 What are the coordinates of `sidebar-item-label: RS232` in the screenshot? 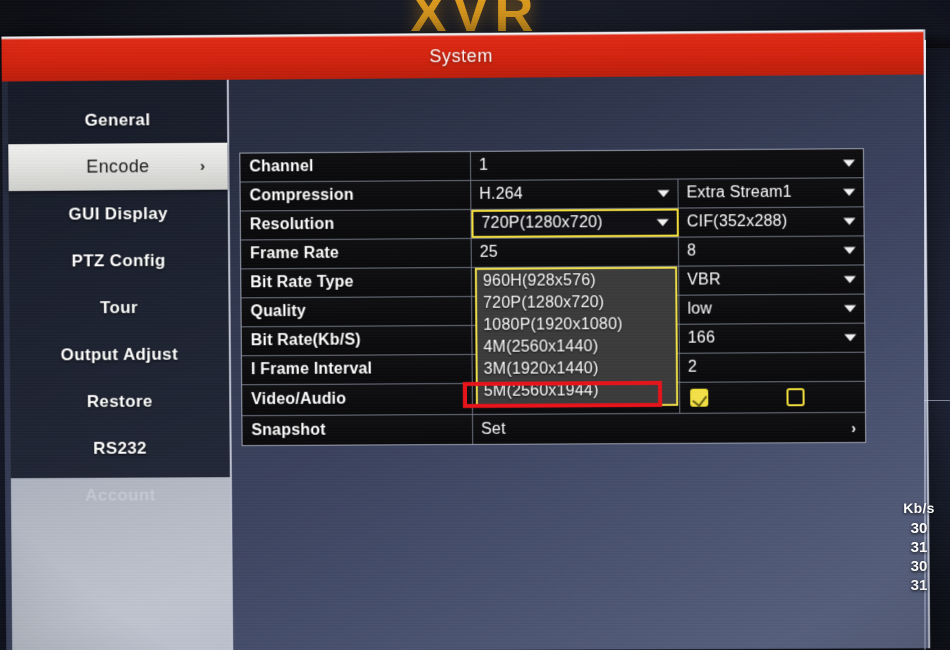 It's located at (120, 448).